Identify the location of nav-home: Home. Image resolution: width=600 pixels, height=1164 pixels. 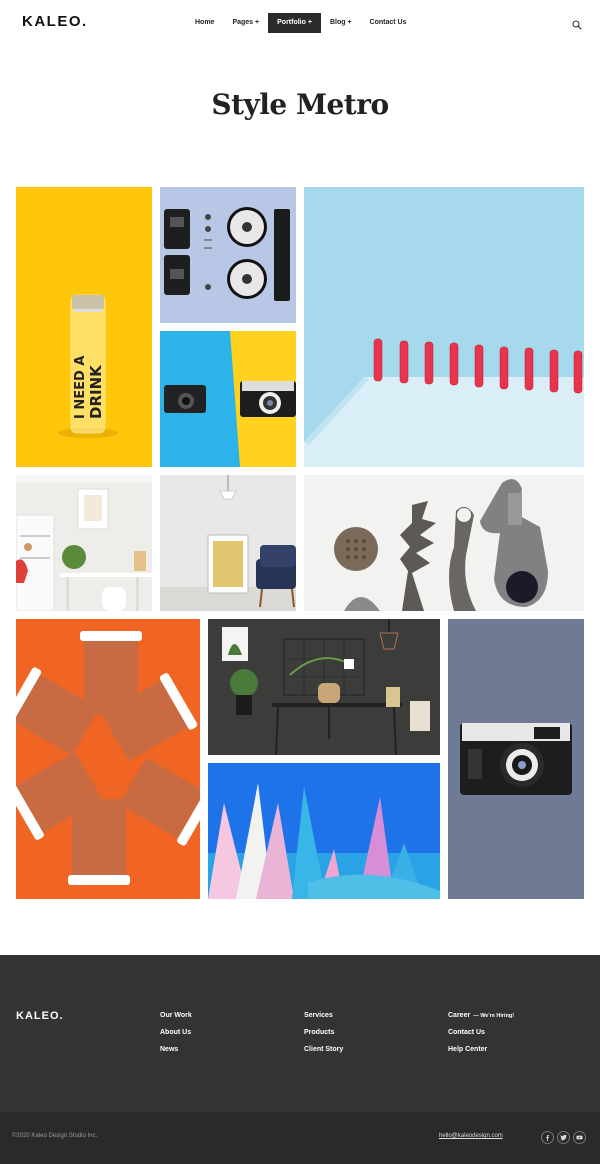
(204, 23).